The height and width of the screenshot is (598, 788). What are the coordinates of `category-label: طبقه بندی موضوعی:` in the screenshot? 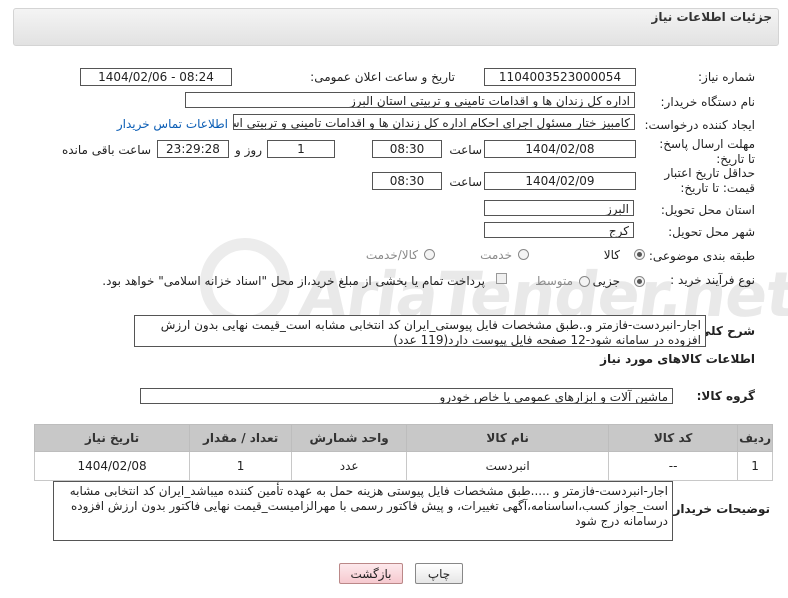 It's located at (701, 256).